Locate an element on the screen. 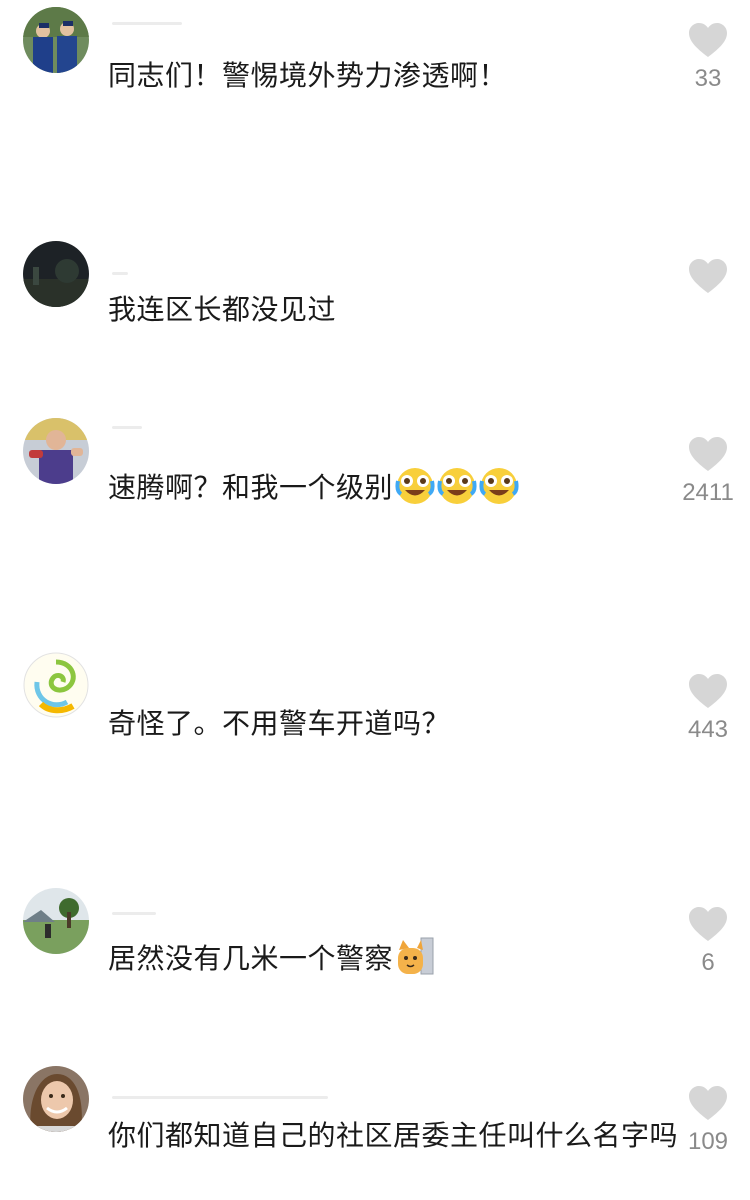 This screenshot has height=1200, width=750. avatar-swirl-icon is located at coordinates (56, 685).